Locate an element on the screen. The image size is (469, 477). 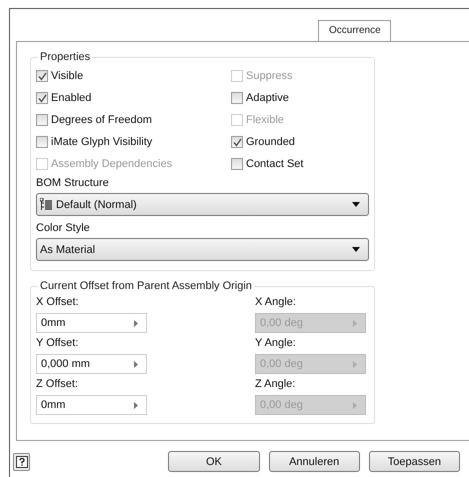
checkbox-label: Contact Set is located at coordinates (275, 164).